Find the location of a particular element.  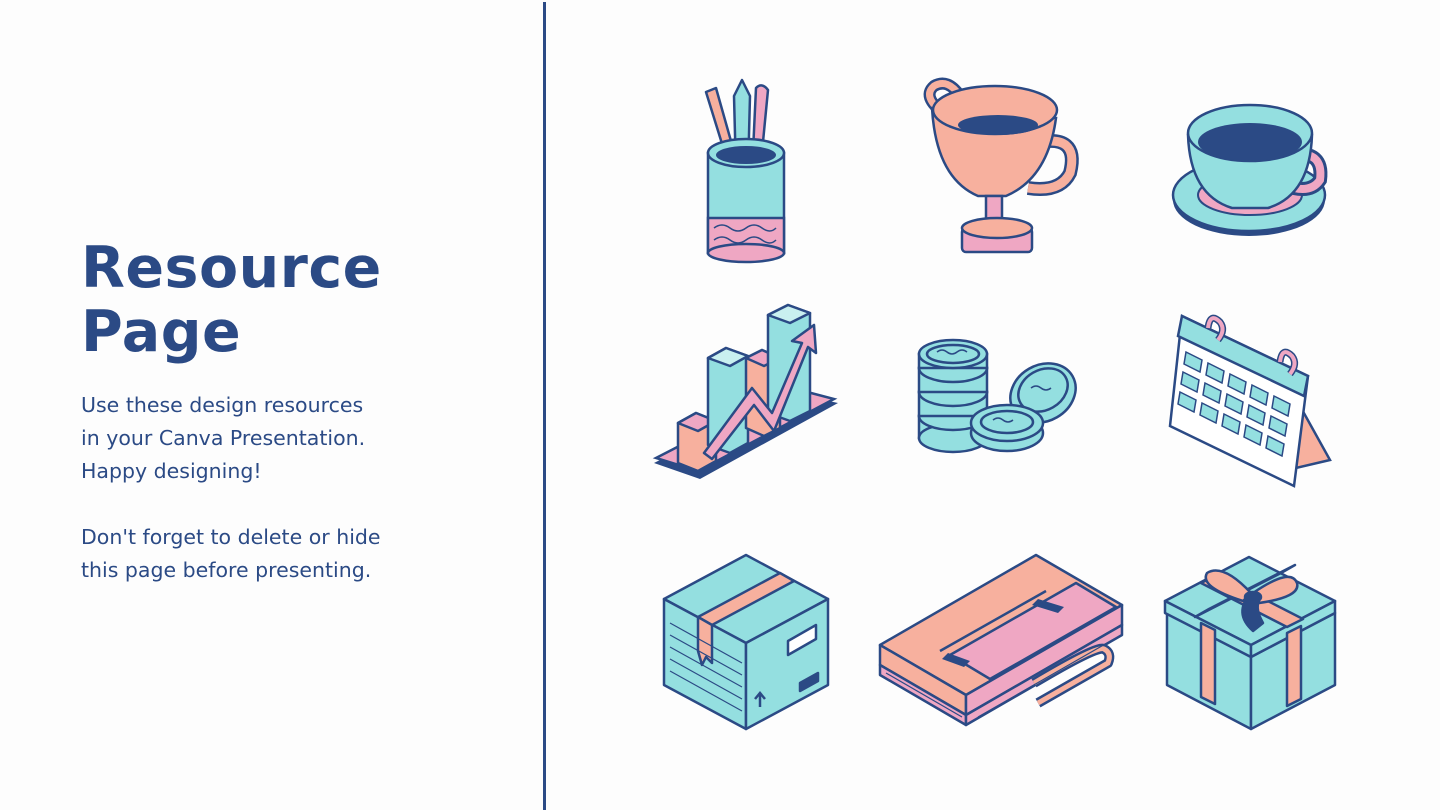

vertical-divider is located at coordinates (544, 406).